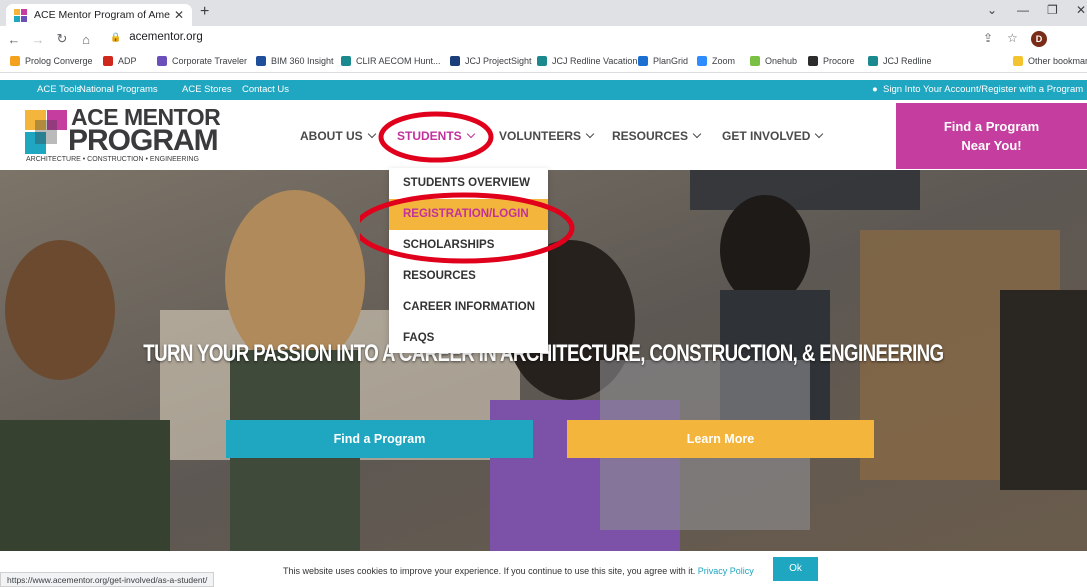 Image resolution: width=1087 pixels, height=587 pixels. I want to click on bookmark-label: Onehub, so click(781, 61).